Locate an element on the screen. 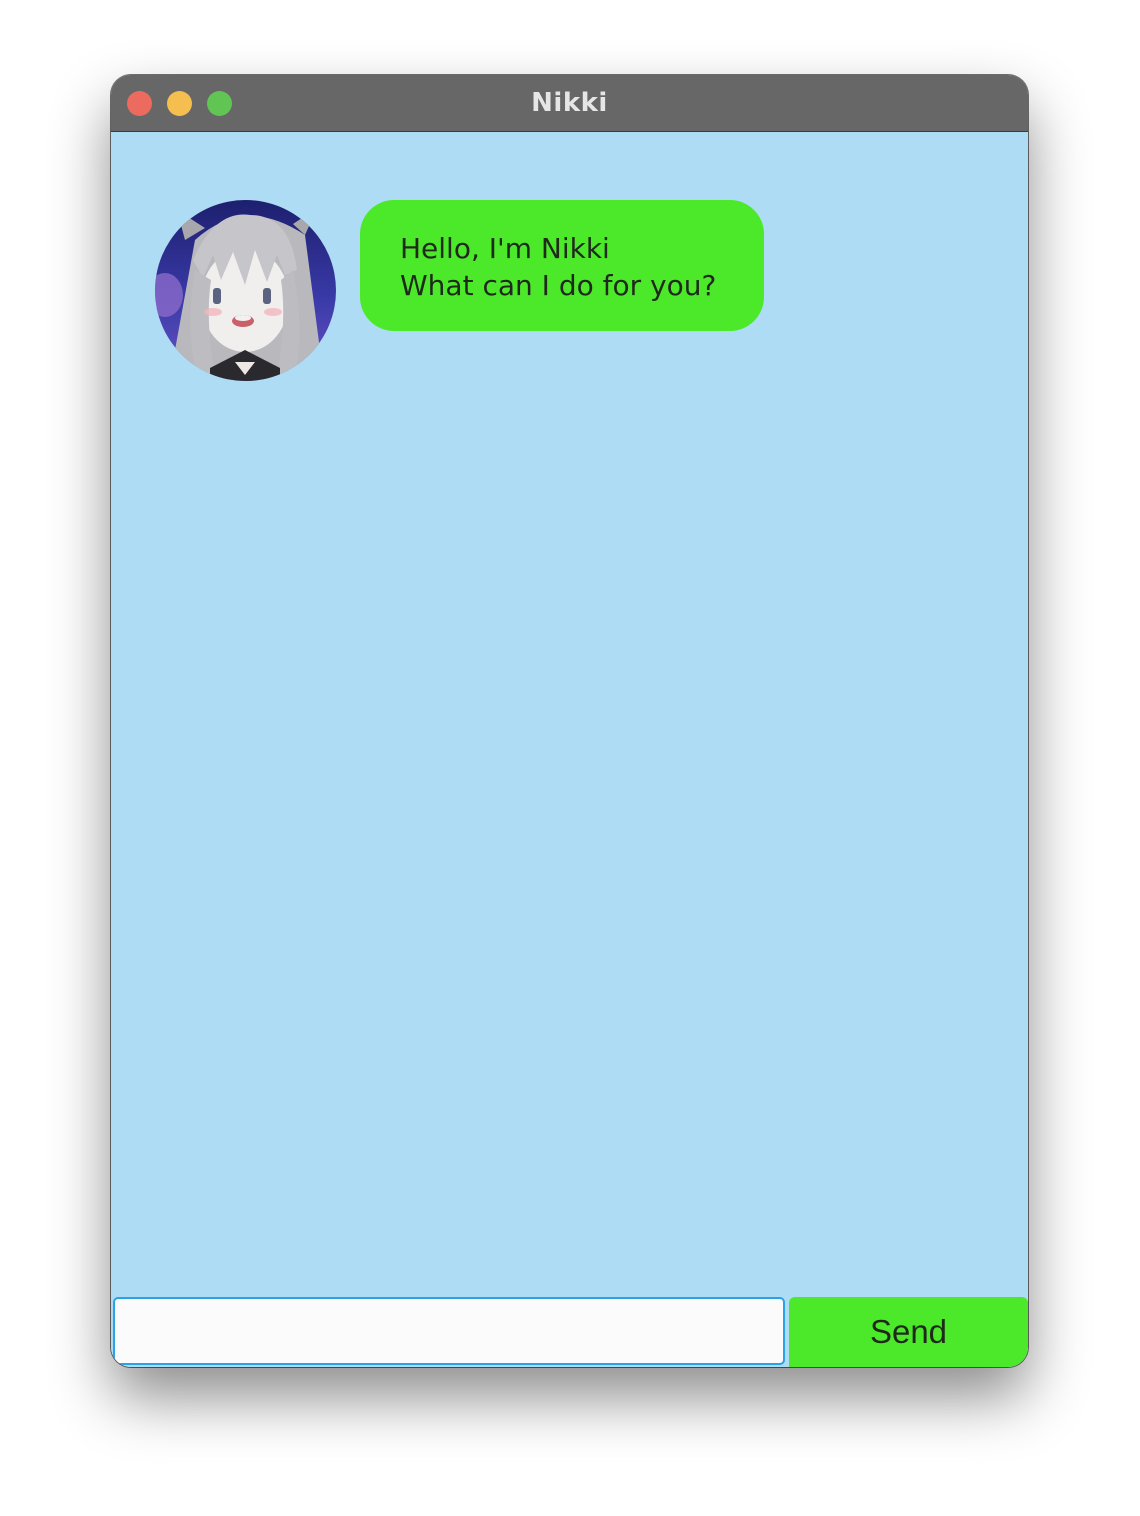 Image resolution: width=1140 pixels, height=1516 pixels. bot-avatar is located at coordinates (245, 290).